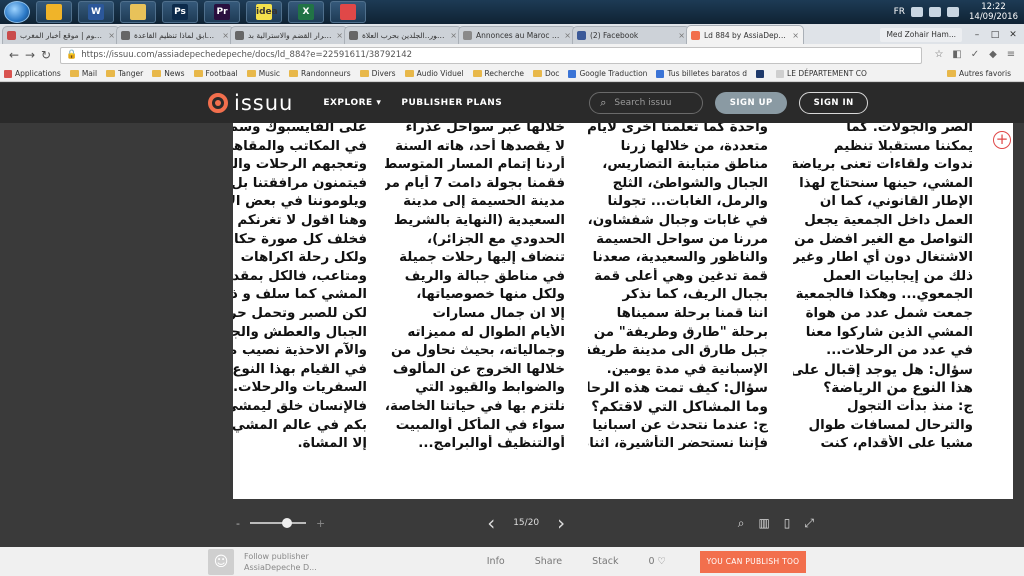 The height and width of the screenshot is (576, 1024). Describe the element at coordinates (238, 523) in the screenshot. I see `zoom-out-button: -` at that location.